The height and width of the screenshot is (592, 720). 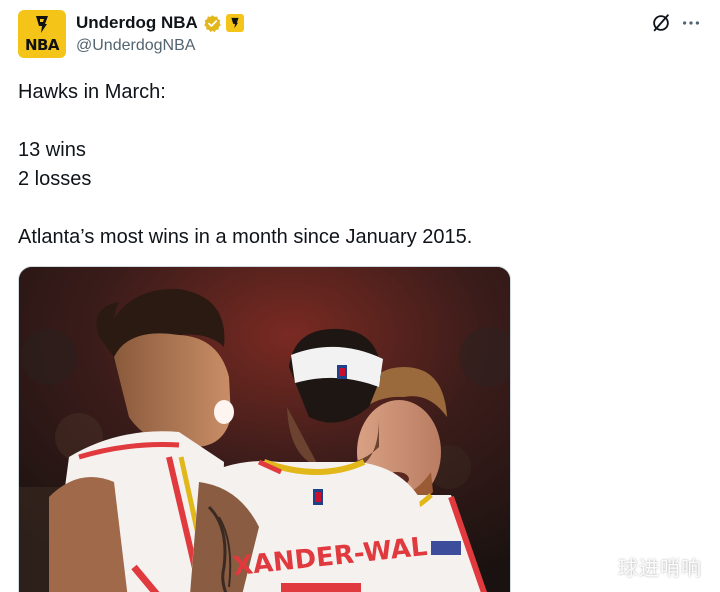 I want to click on underdog-affiliate-icon, so click(x=234, y=23).